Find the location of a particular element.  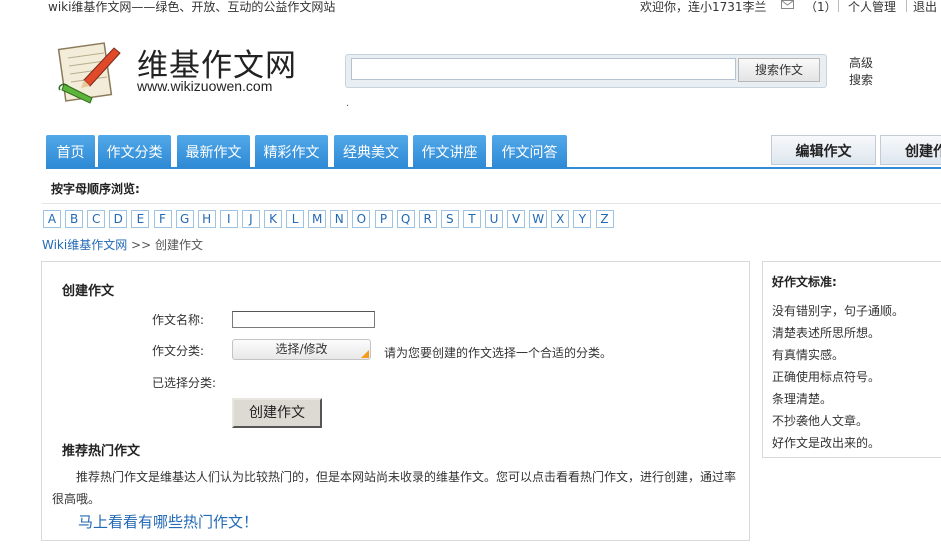

letter-link: K is located at coordinates (273, 219).